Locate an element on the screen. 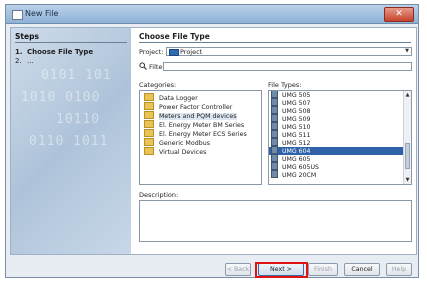  category-item: Virtual Devices is located at coordinates (175, 151).